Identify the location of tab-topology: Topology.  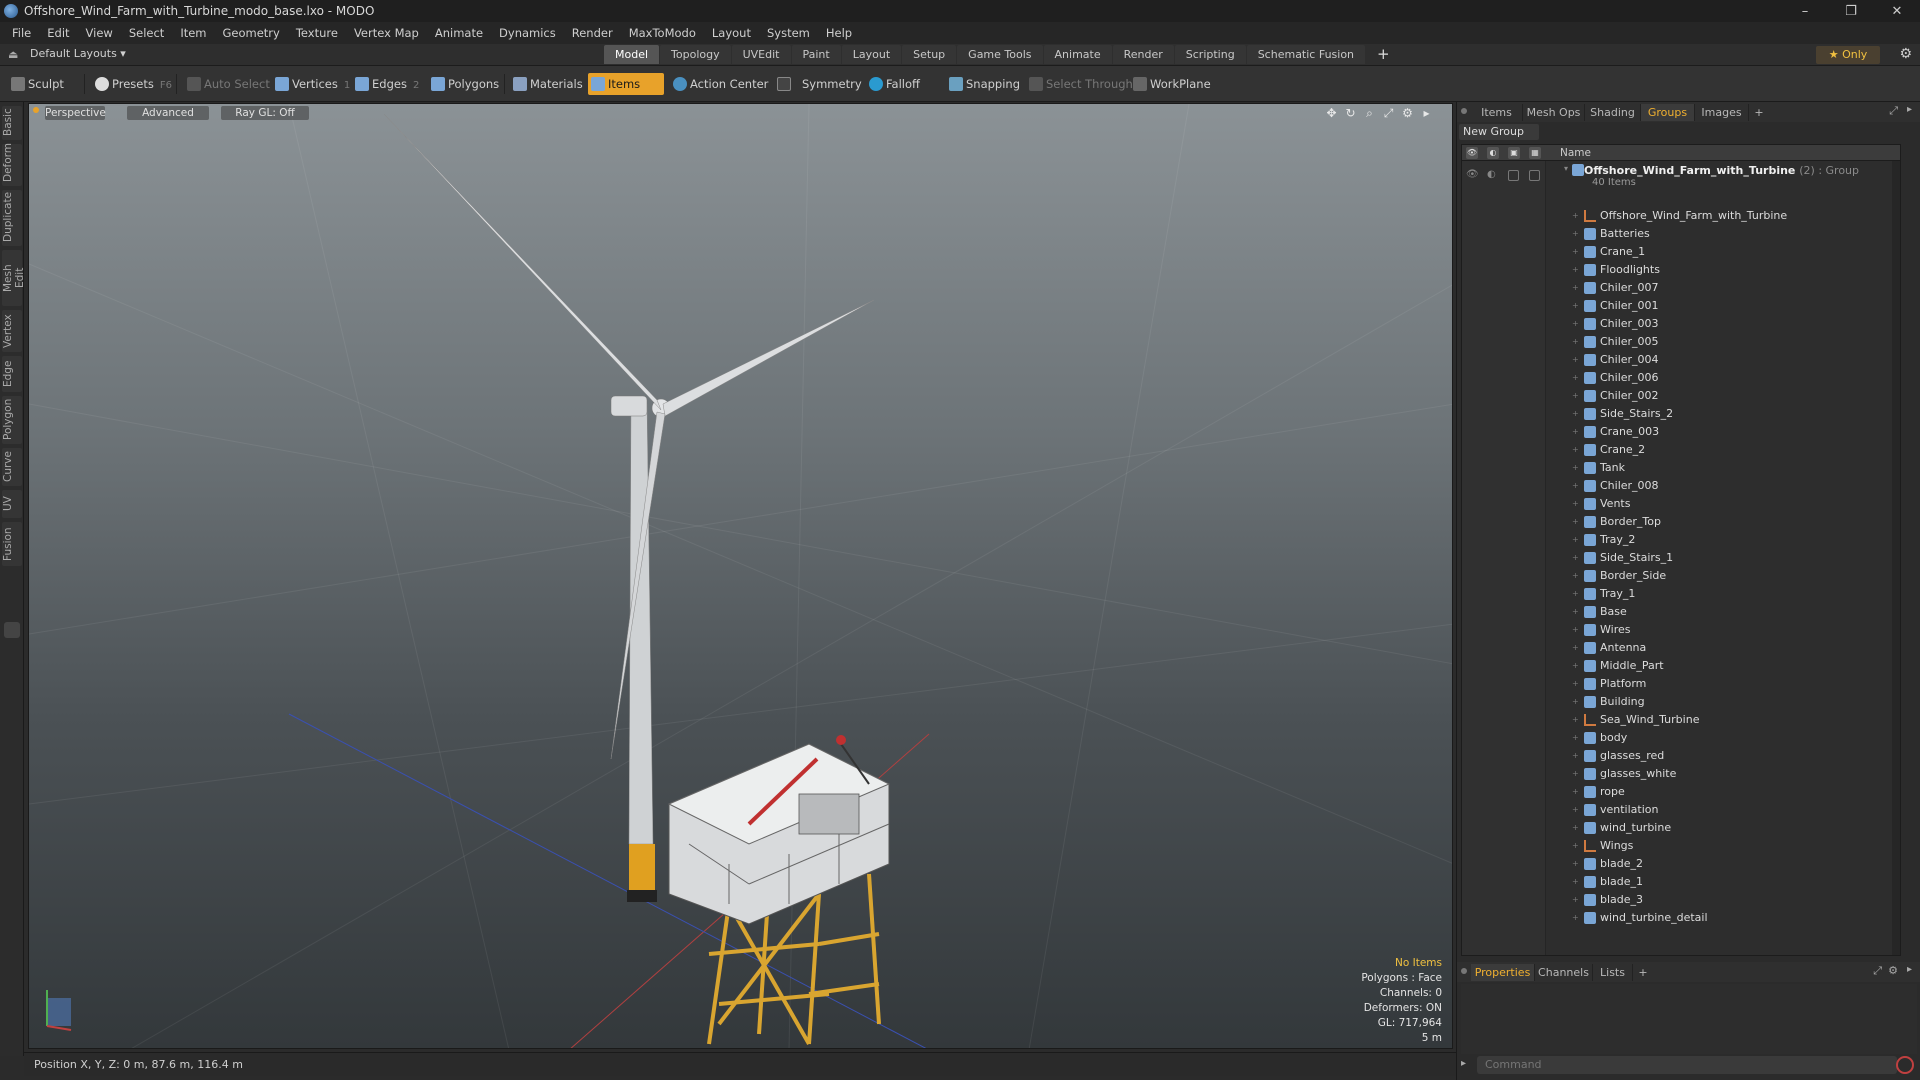
(695, 54).